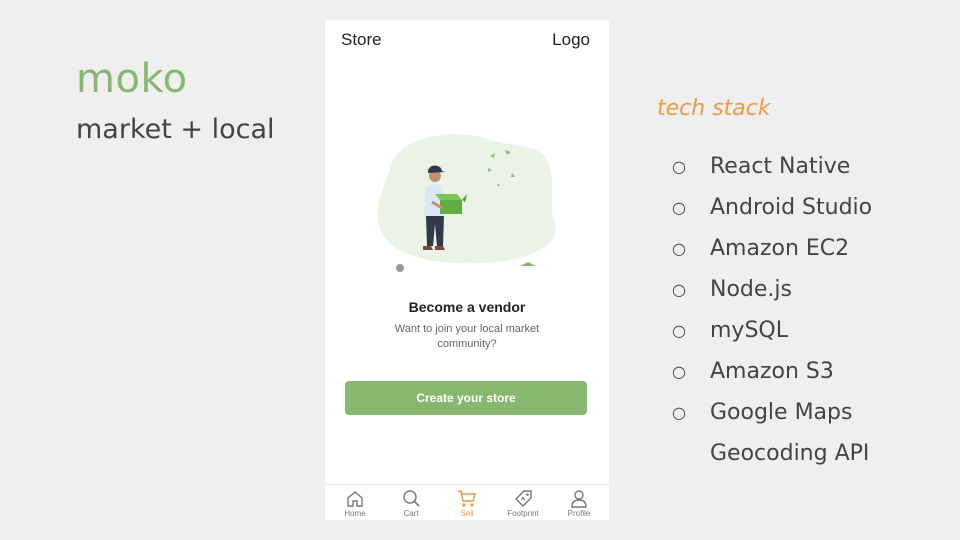  Describe the element at coordinates (571, 39) in the screenshot. I see `header-logo: Logo` at that location.